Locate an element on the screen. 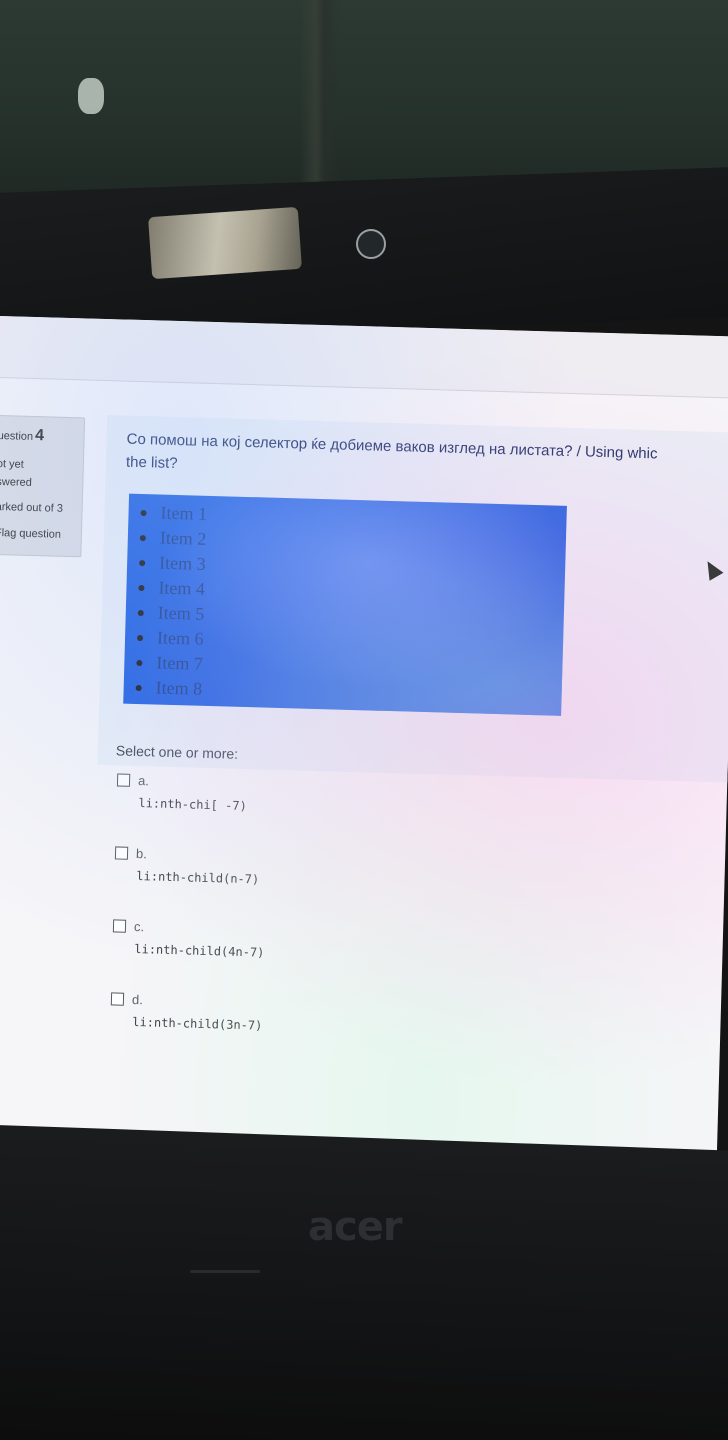 This screenshot has height=1440, width=728. webcam-icon is located at coordinates (371, 244).